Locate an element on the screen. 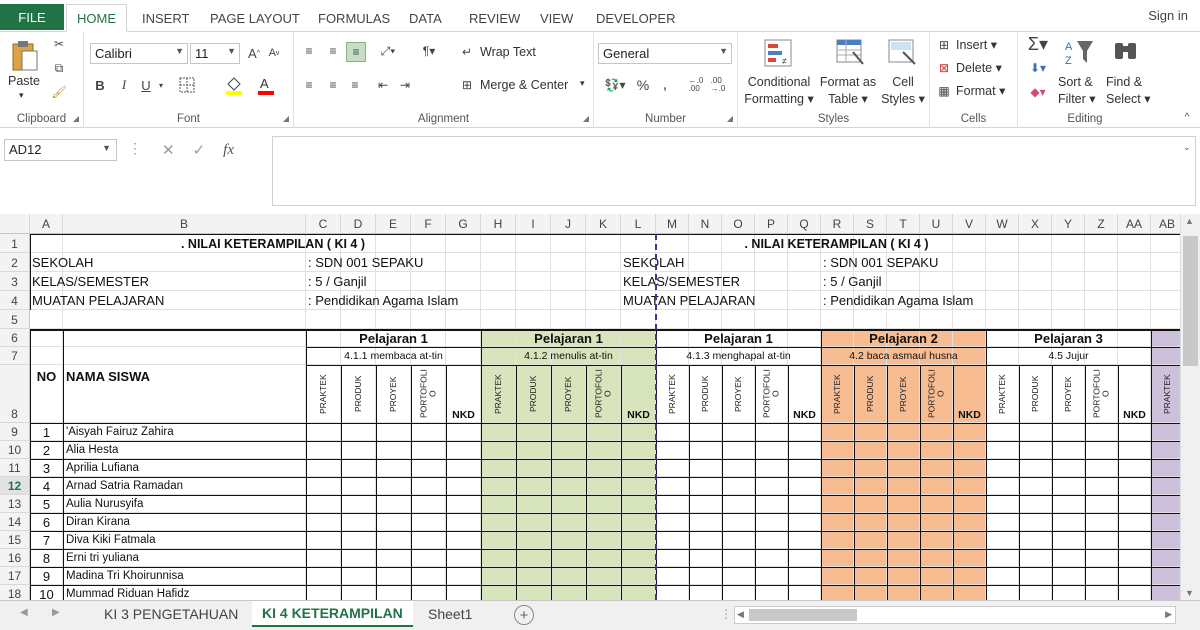  col-header-aa: AA is located at coordinates (1134, 224).